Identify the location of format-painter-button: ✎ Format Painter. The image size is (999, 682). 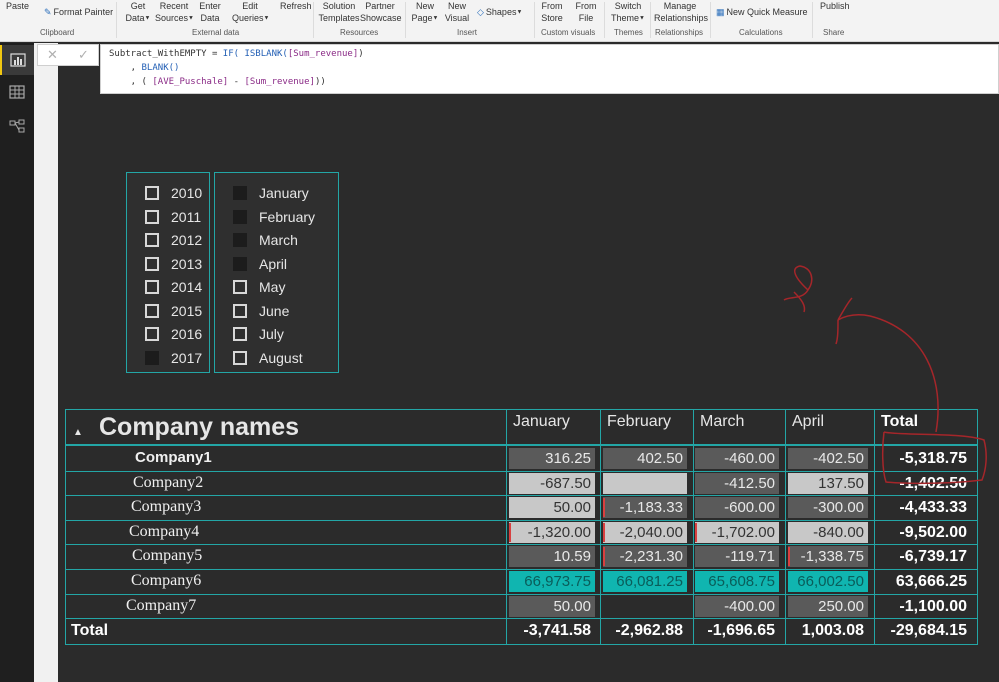
(78, 12).